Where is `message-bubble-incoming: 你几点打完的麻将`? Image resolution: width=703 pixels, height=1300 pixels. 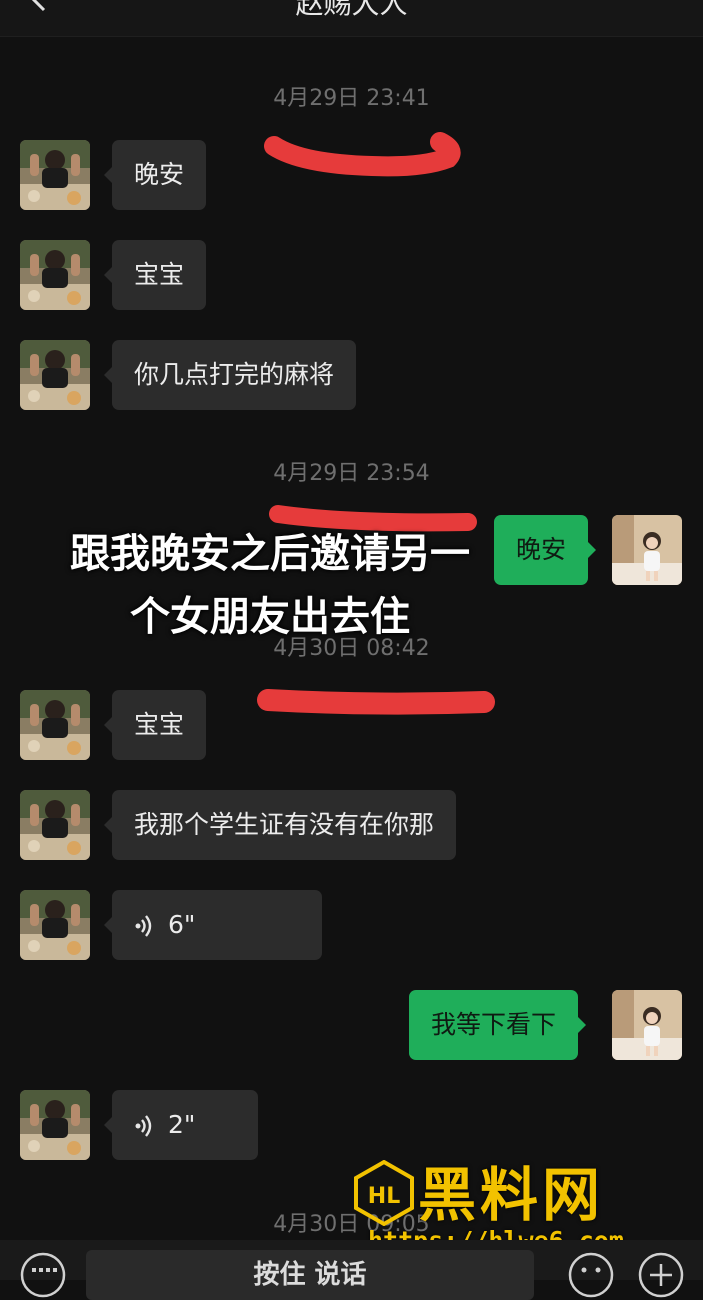
message-bubble-incoming: 你几点打完的麻将 is located at coordinates (230, 375).